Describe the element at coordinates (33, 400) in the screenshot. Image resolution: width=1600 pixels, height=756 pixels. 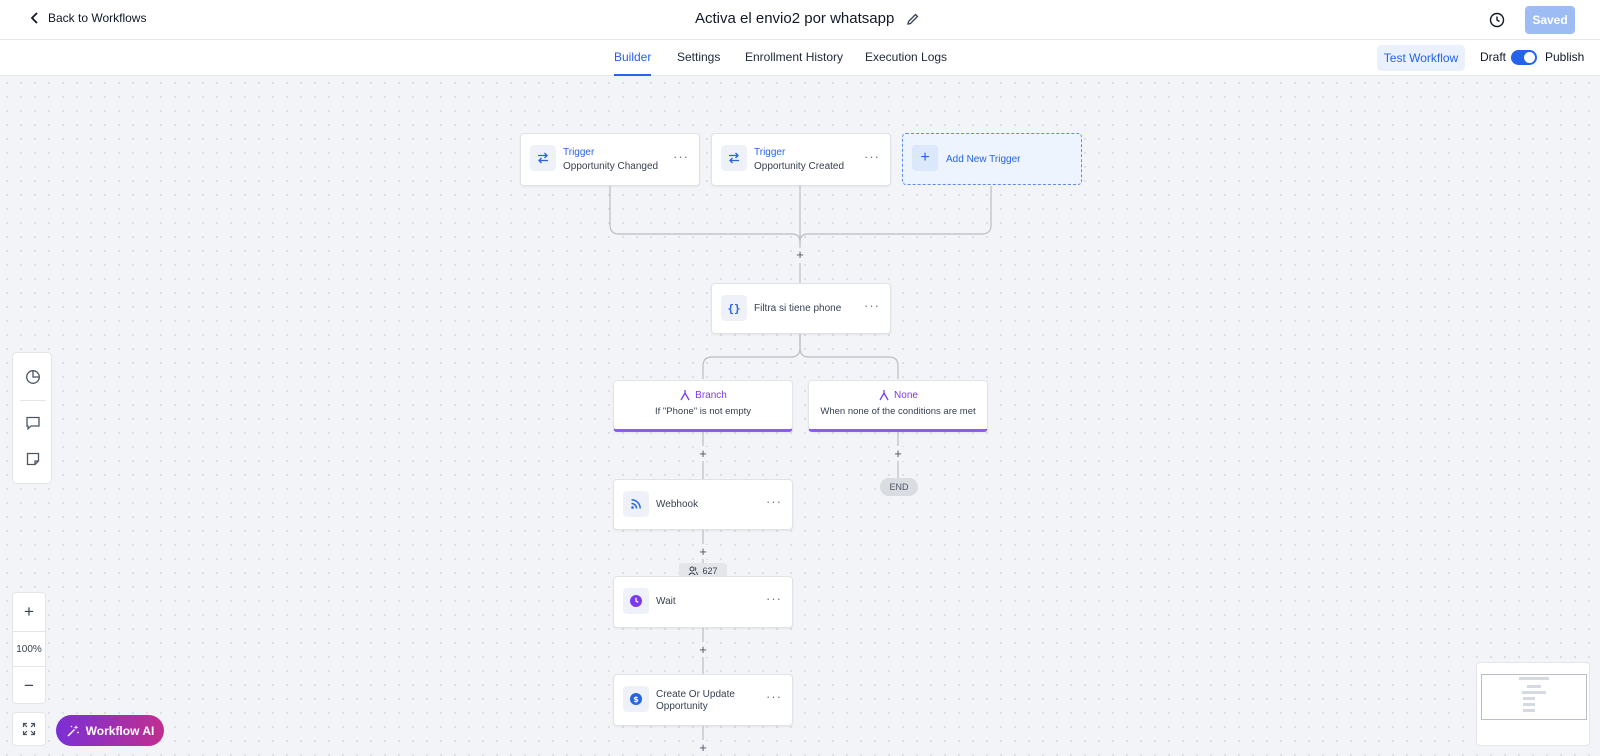
I see `divider` at that location.